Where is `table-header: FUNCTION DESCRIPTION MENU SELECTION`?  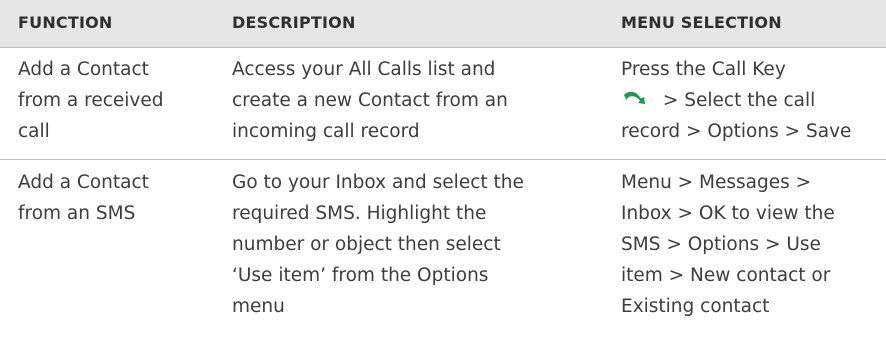
table-header: FUNCTION DESCRIPTION MENU SELECTION is located at coordinates (443, 24).